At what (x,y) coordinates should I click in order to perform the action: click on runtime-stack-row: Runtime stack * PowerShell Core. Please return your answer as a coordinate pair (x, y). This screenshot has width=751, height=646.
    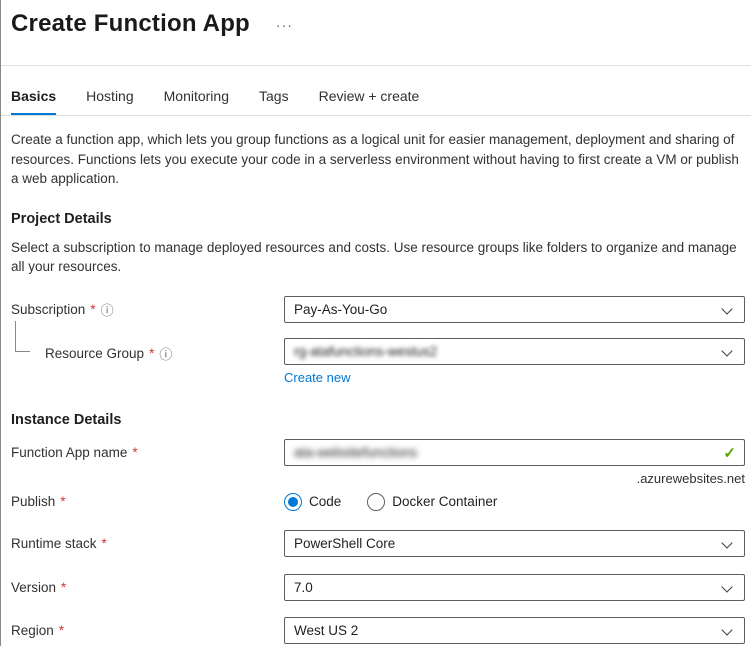
    Looking at the image, I should click on (376, 543).